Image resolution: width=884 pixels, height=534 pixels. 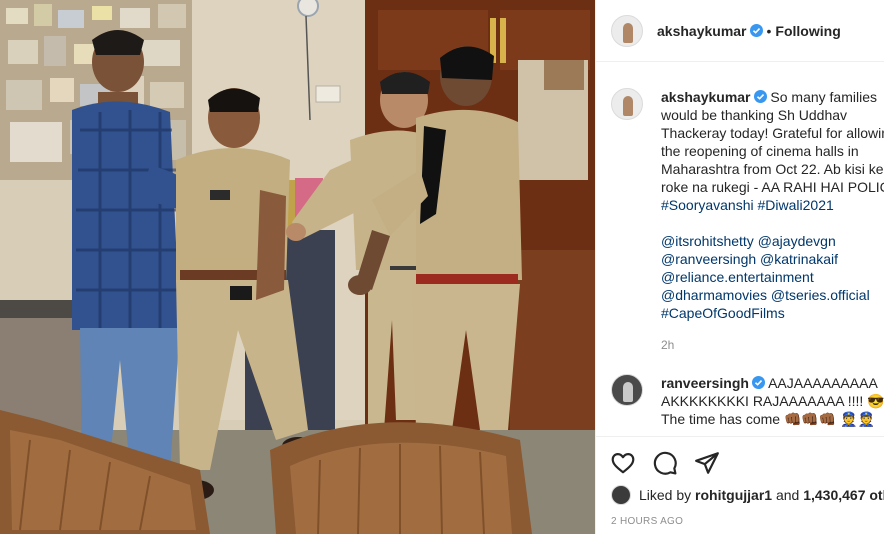 I want to click on caption-age: 2h, so click(x=772, y=345).